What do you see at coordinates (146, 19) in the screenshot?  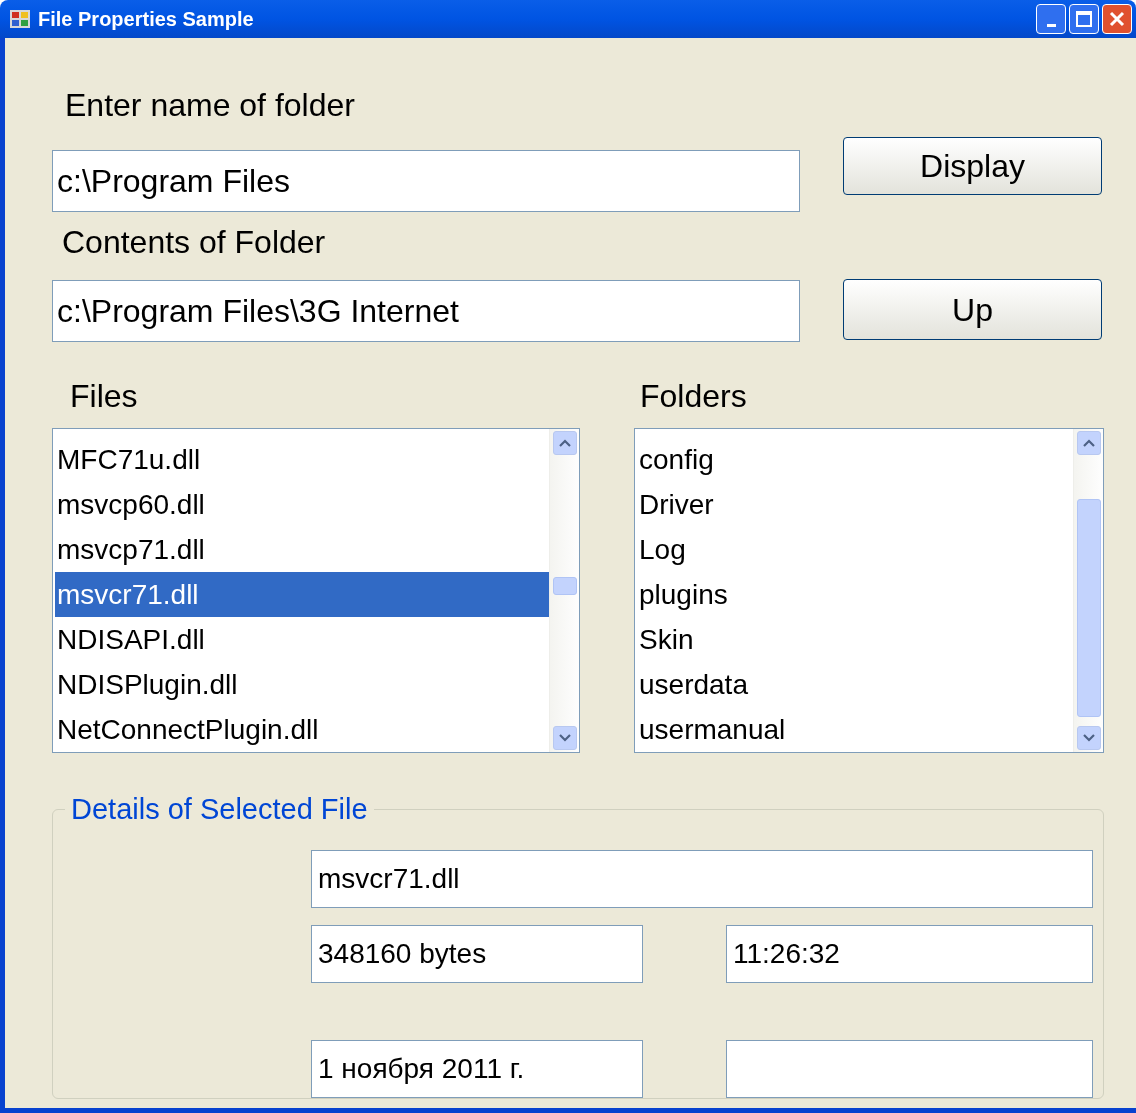 I see `window-title: File Properties Sample` at bounding box center [146, 19].